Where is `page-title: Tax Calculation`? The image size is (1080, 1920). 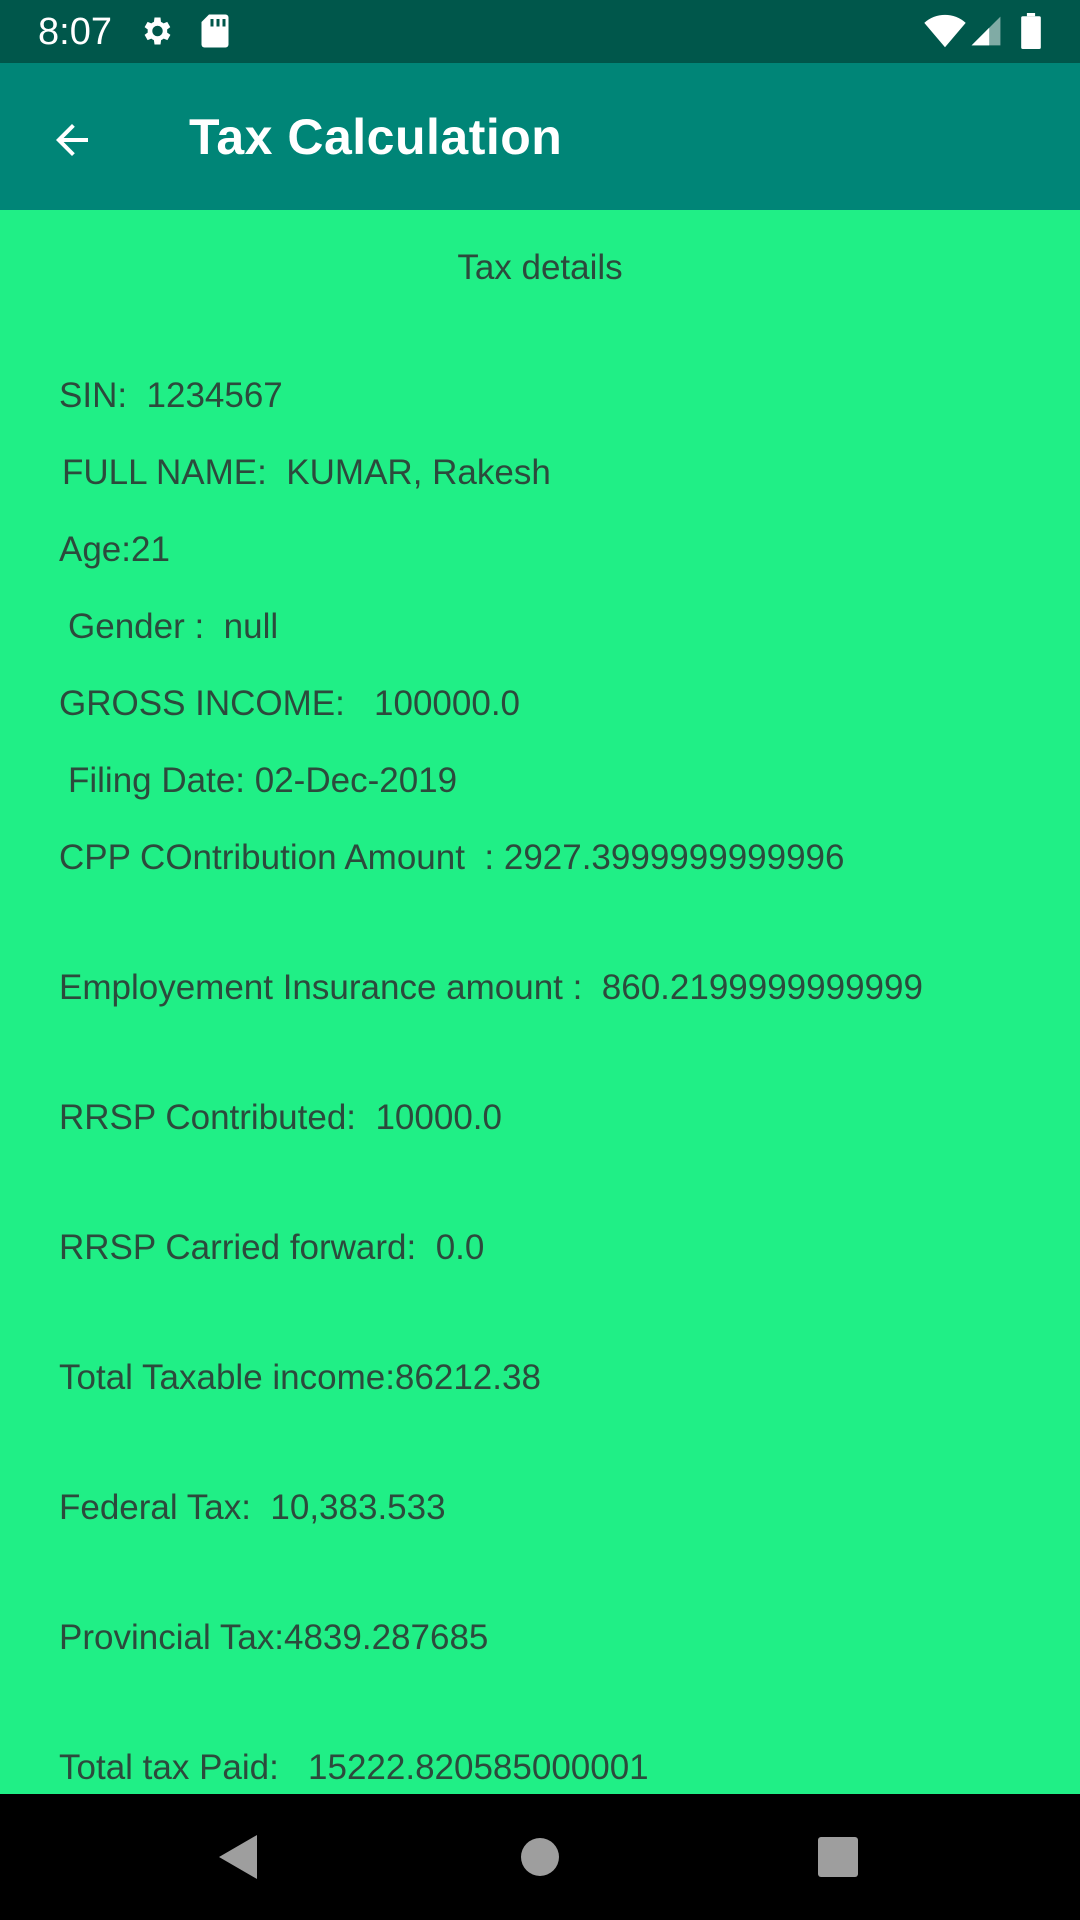 page-title: Tax Calculation is located at coordinates (376, 137).